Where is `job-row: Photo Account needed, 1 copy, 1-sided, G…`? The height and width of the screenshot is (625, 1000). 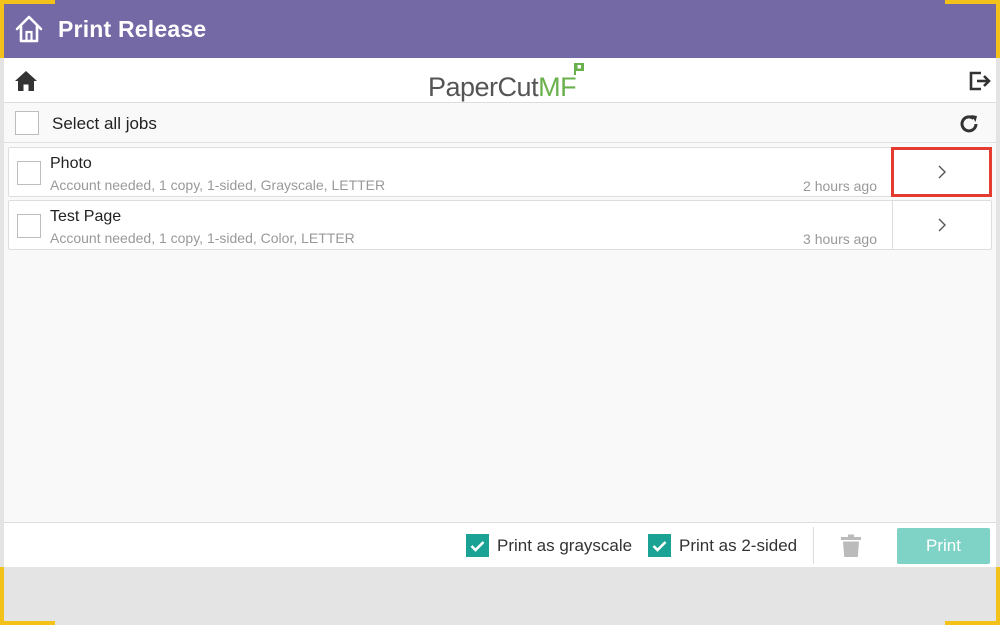
job-row: Photo Account needed, 1 copy, 1-sided, G… is located at coordinates (500, 172).